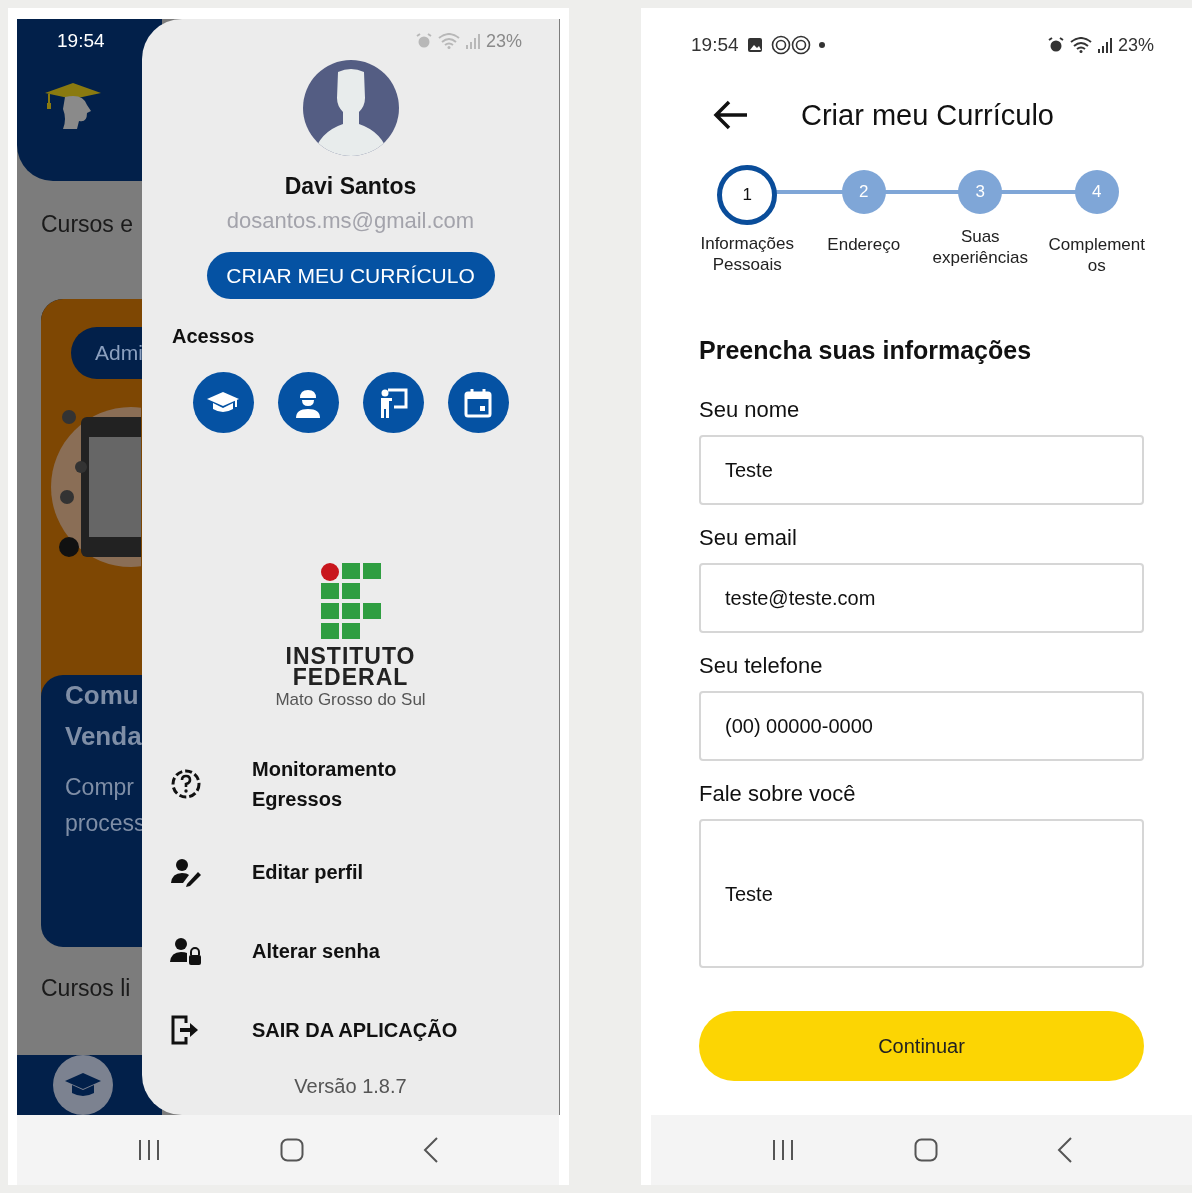 The height and width of the screenshot is (1193, 1192). What do you see at coordinates (100, 787) in the screenshot?
I see `card-text: Compr` at bounding box center [100, 787].